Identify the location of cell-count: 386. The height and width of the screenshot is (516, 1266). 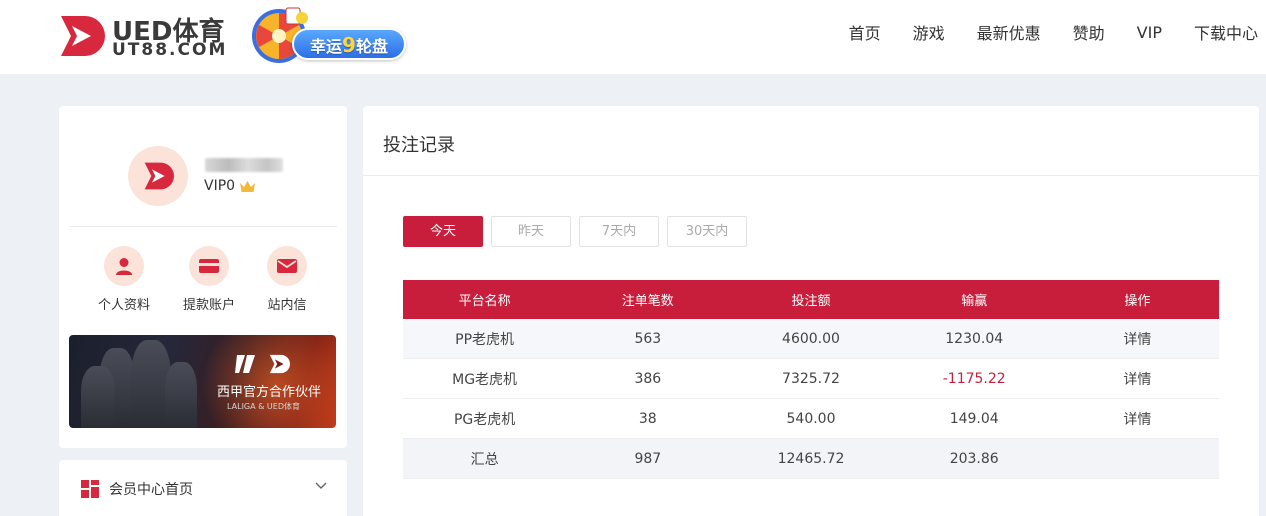
(648, 378).